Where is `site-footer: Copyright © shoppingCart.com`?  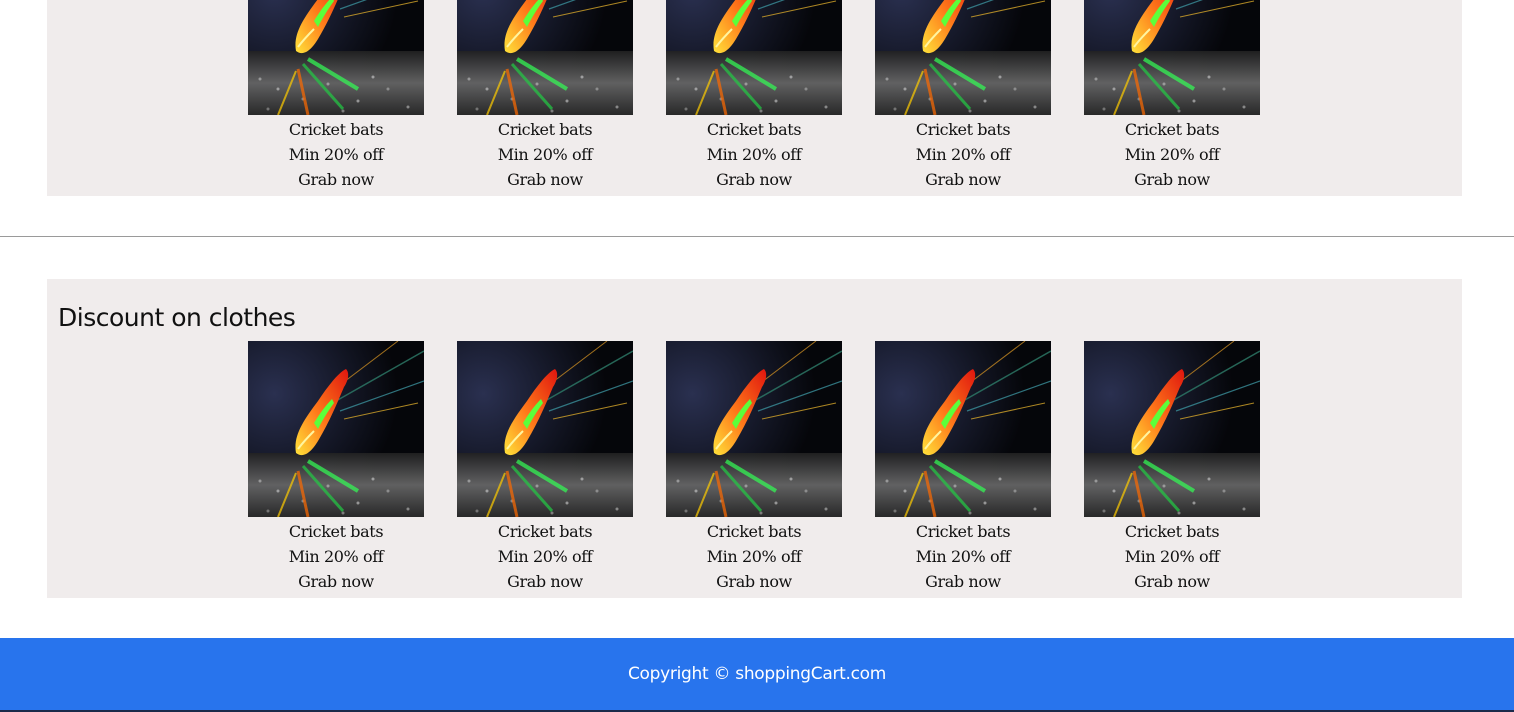 site-footer: Copyright © shoppingCart.com is located at coordinates (757, 675).